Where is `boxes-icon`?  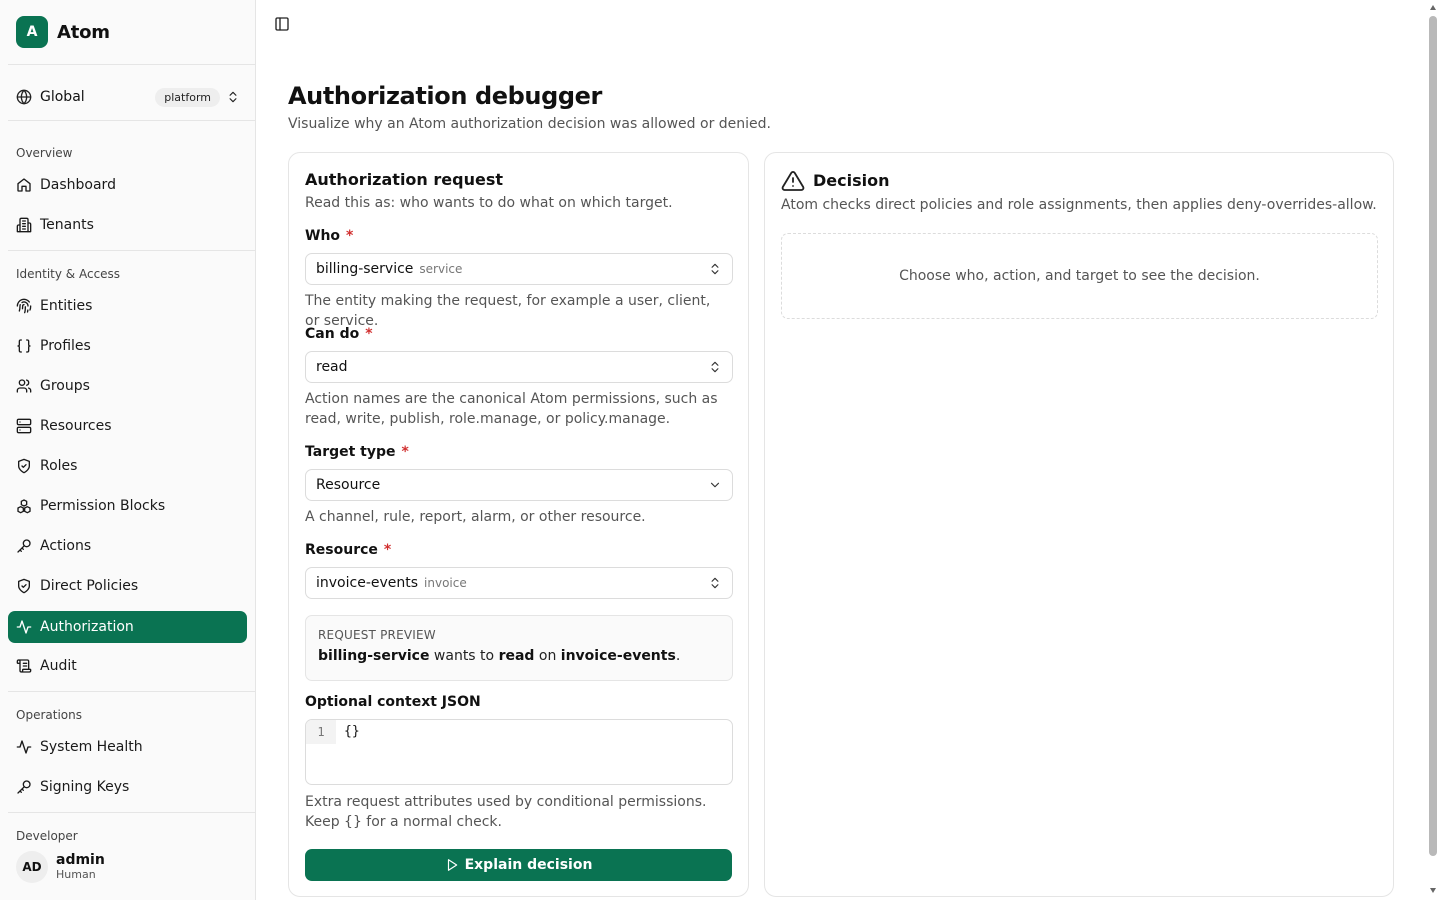 boxes-icon is located at coordinates (24, 506).